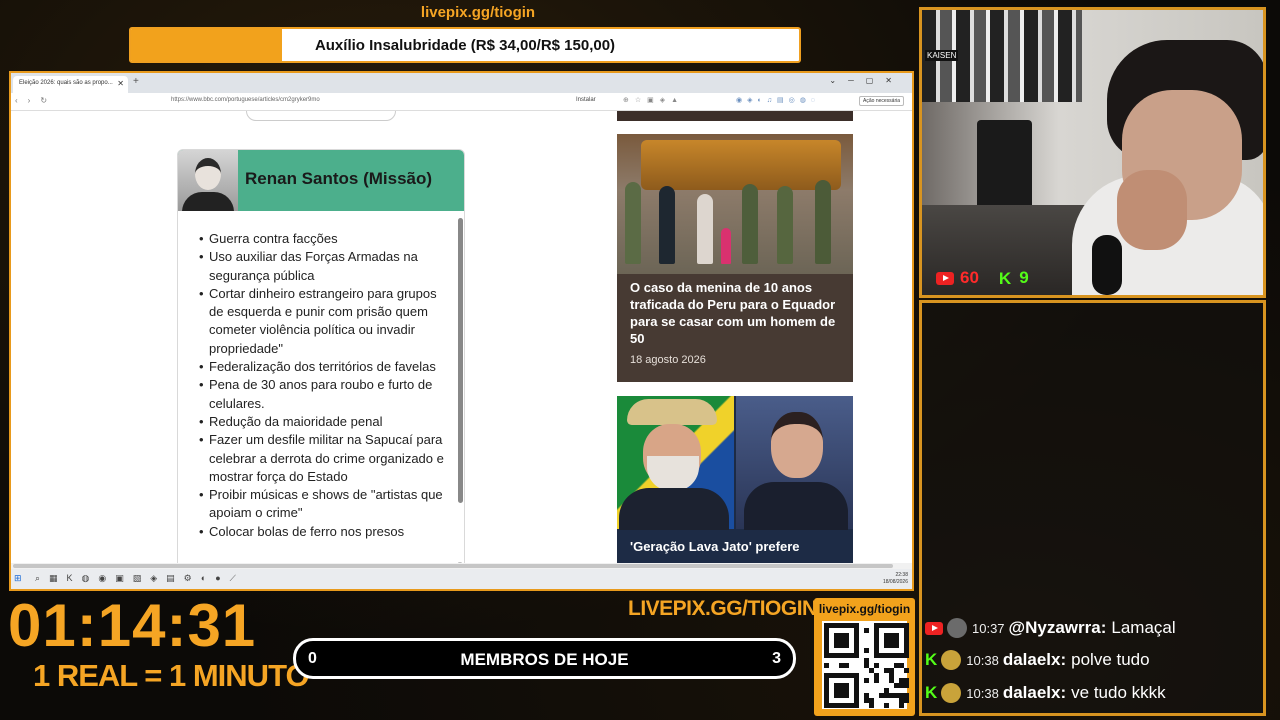 The height and width of the screenshot is (720, 1280). Describe the element at coordinates (208, 201) in the screenshot. I see `photo-body` at that location.